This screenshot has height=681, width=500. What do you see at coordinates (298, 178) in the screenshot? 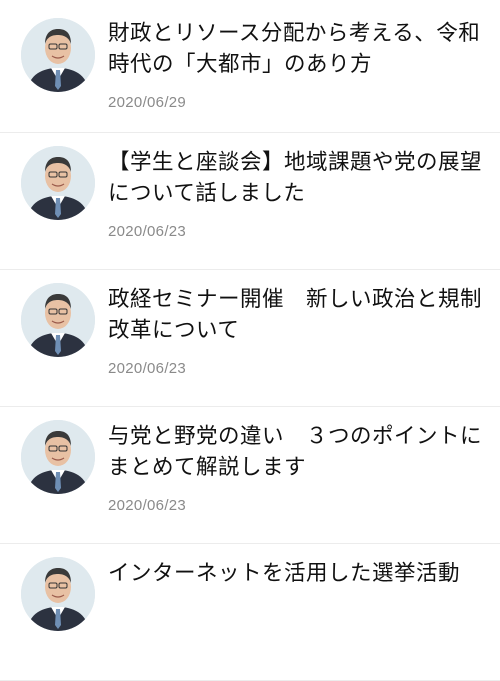
I see `post-title: 【学生と座談会】地域課題や党の展望について話しました` at bounding box center [298, 178].